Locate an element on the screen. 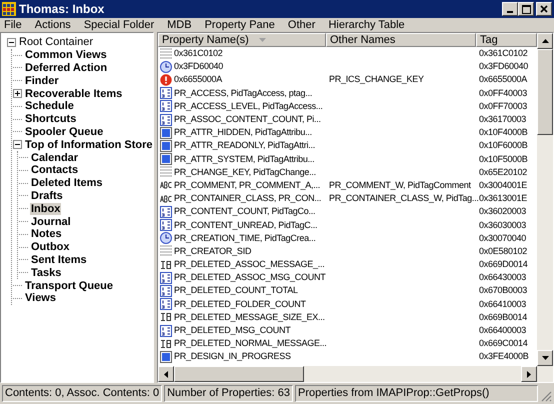 The width and height of the screenshot is (554, 404). tag-cell: 0x670B0003 is located at coordinates (503, 290).